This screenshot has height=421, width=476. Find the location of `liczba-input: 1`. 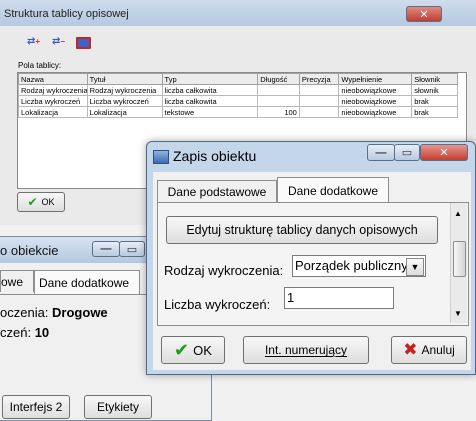

liczba-input: 1 is located at coordinates (339, 298).